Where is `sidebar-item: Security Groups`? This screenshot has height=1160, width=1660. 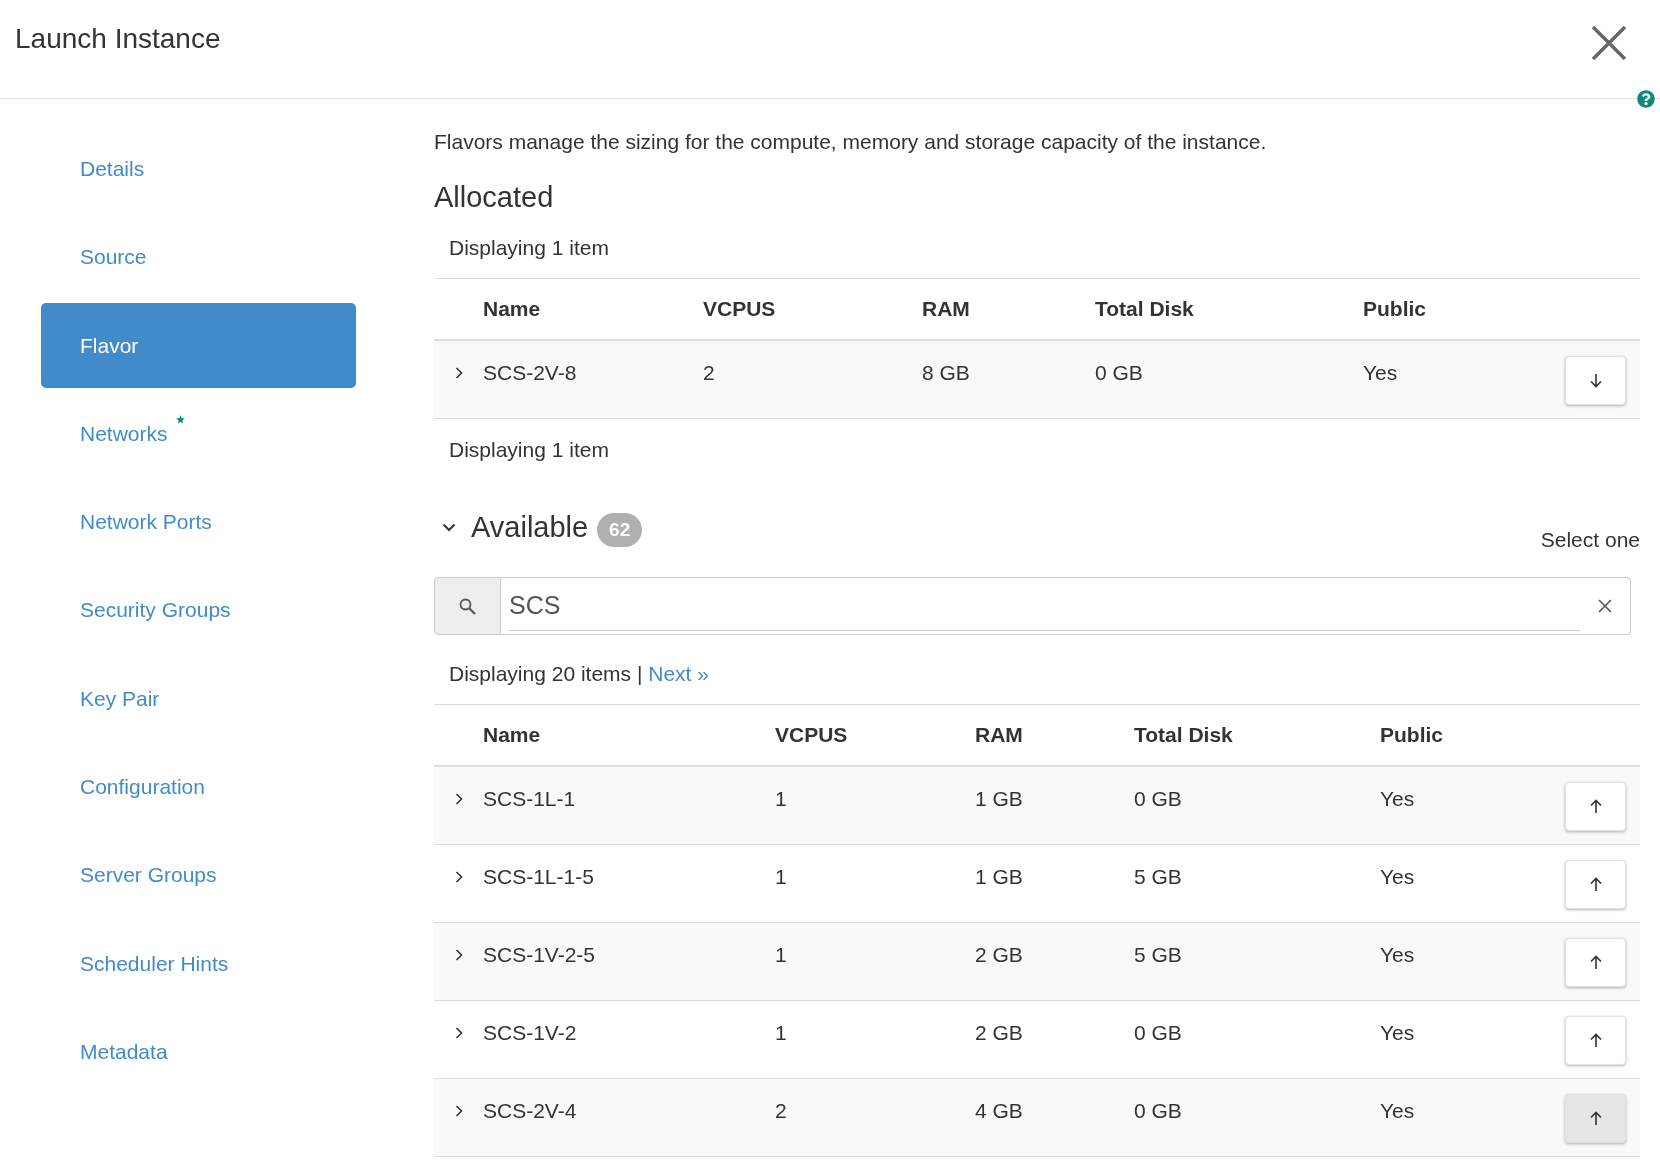 sidebar-item: Security Groups is located at coordinates (198, 610).